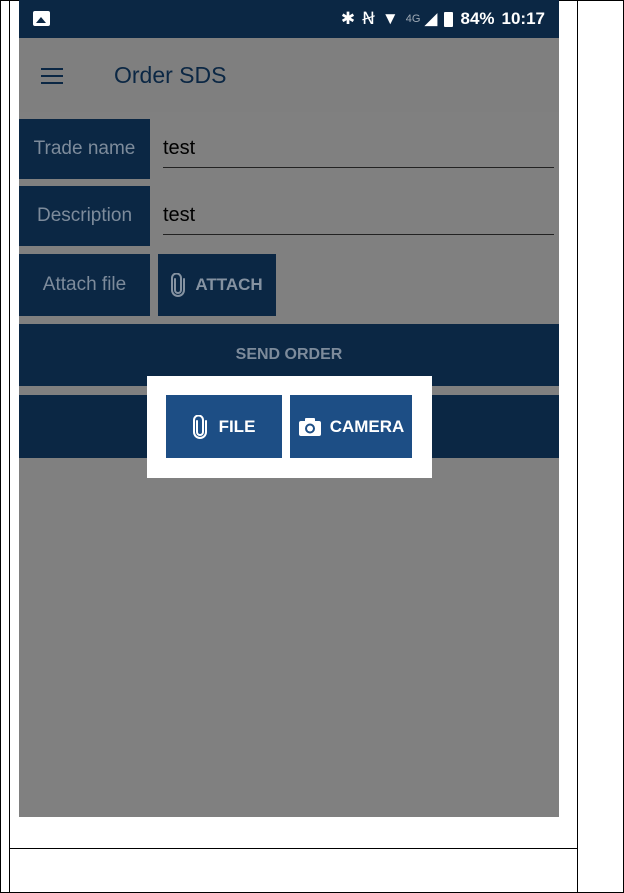 Image resolution: width=624 pixels, height=893 pixels. I want to click on description-input: test, so click(179, 215).